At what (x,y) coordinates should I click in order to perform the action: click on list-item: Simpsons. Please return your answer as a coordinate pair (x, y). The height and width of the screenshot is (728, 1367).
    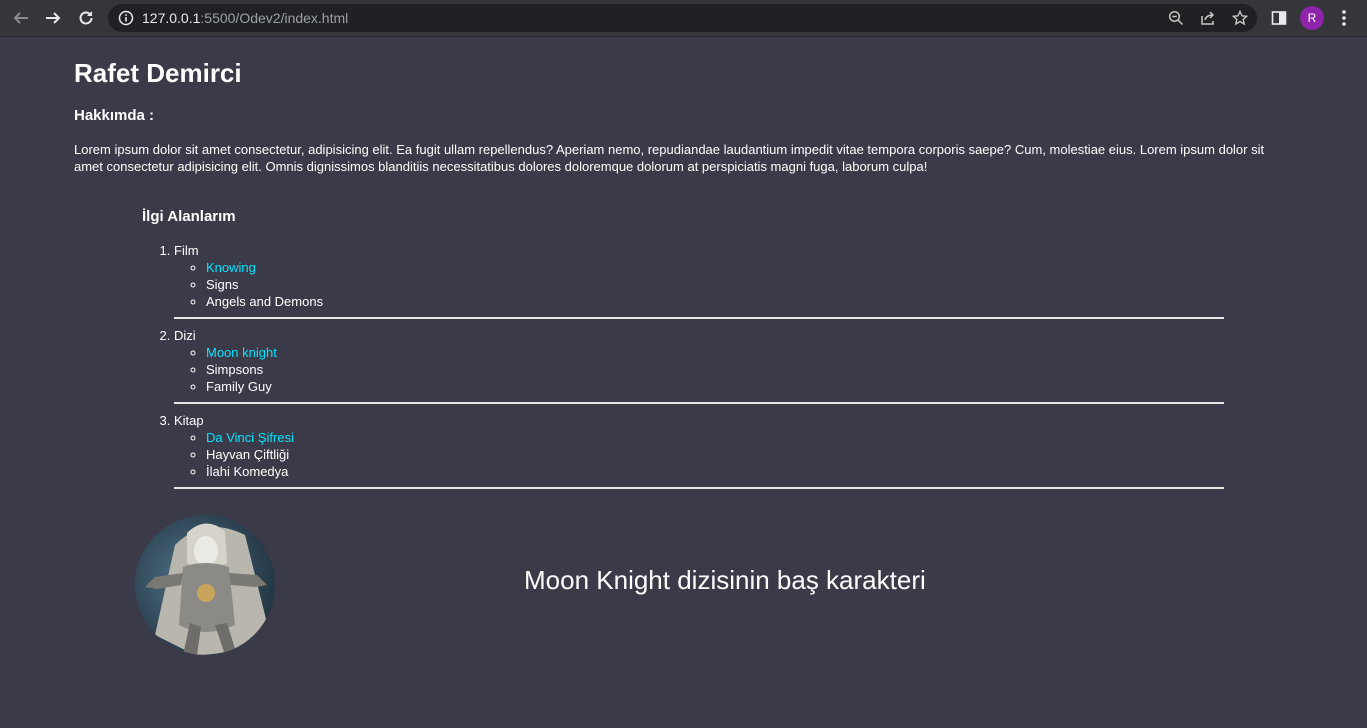
    Looking at the image, I should click on (715, 369).